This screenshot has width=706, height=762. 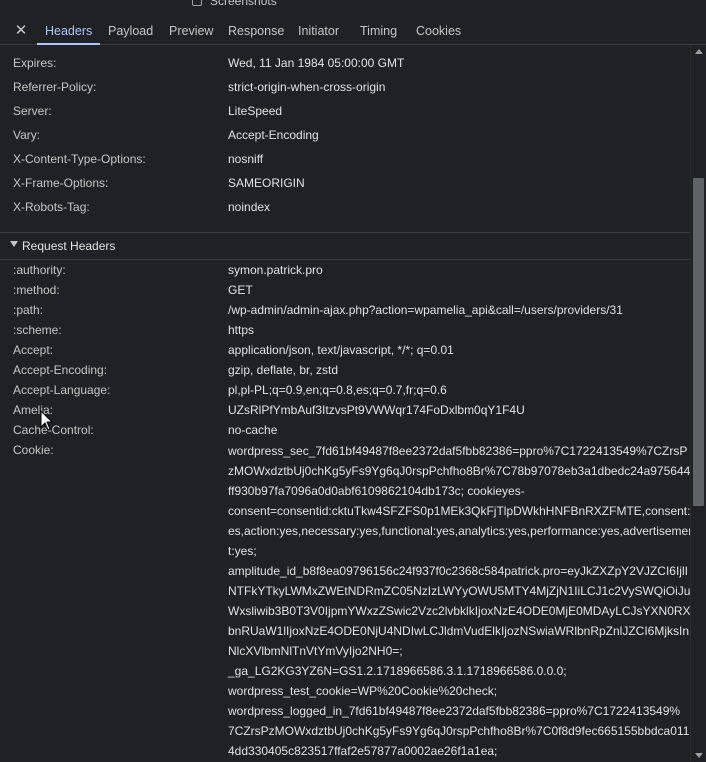 I want to click on header-name: Cookie:, so click(x=33, y=450).